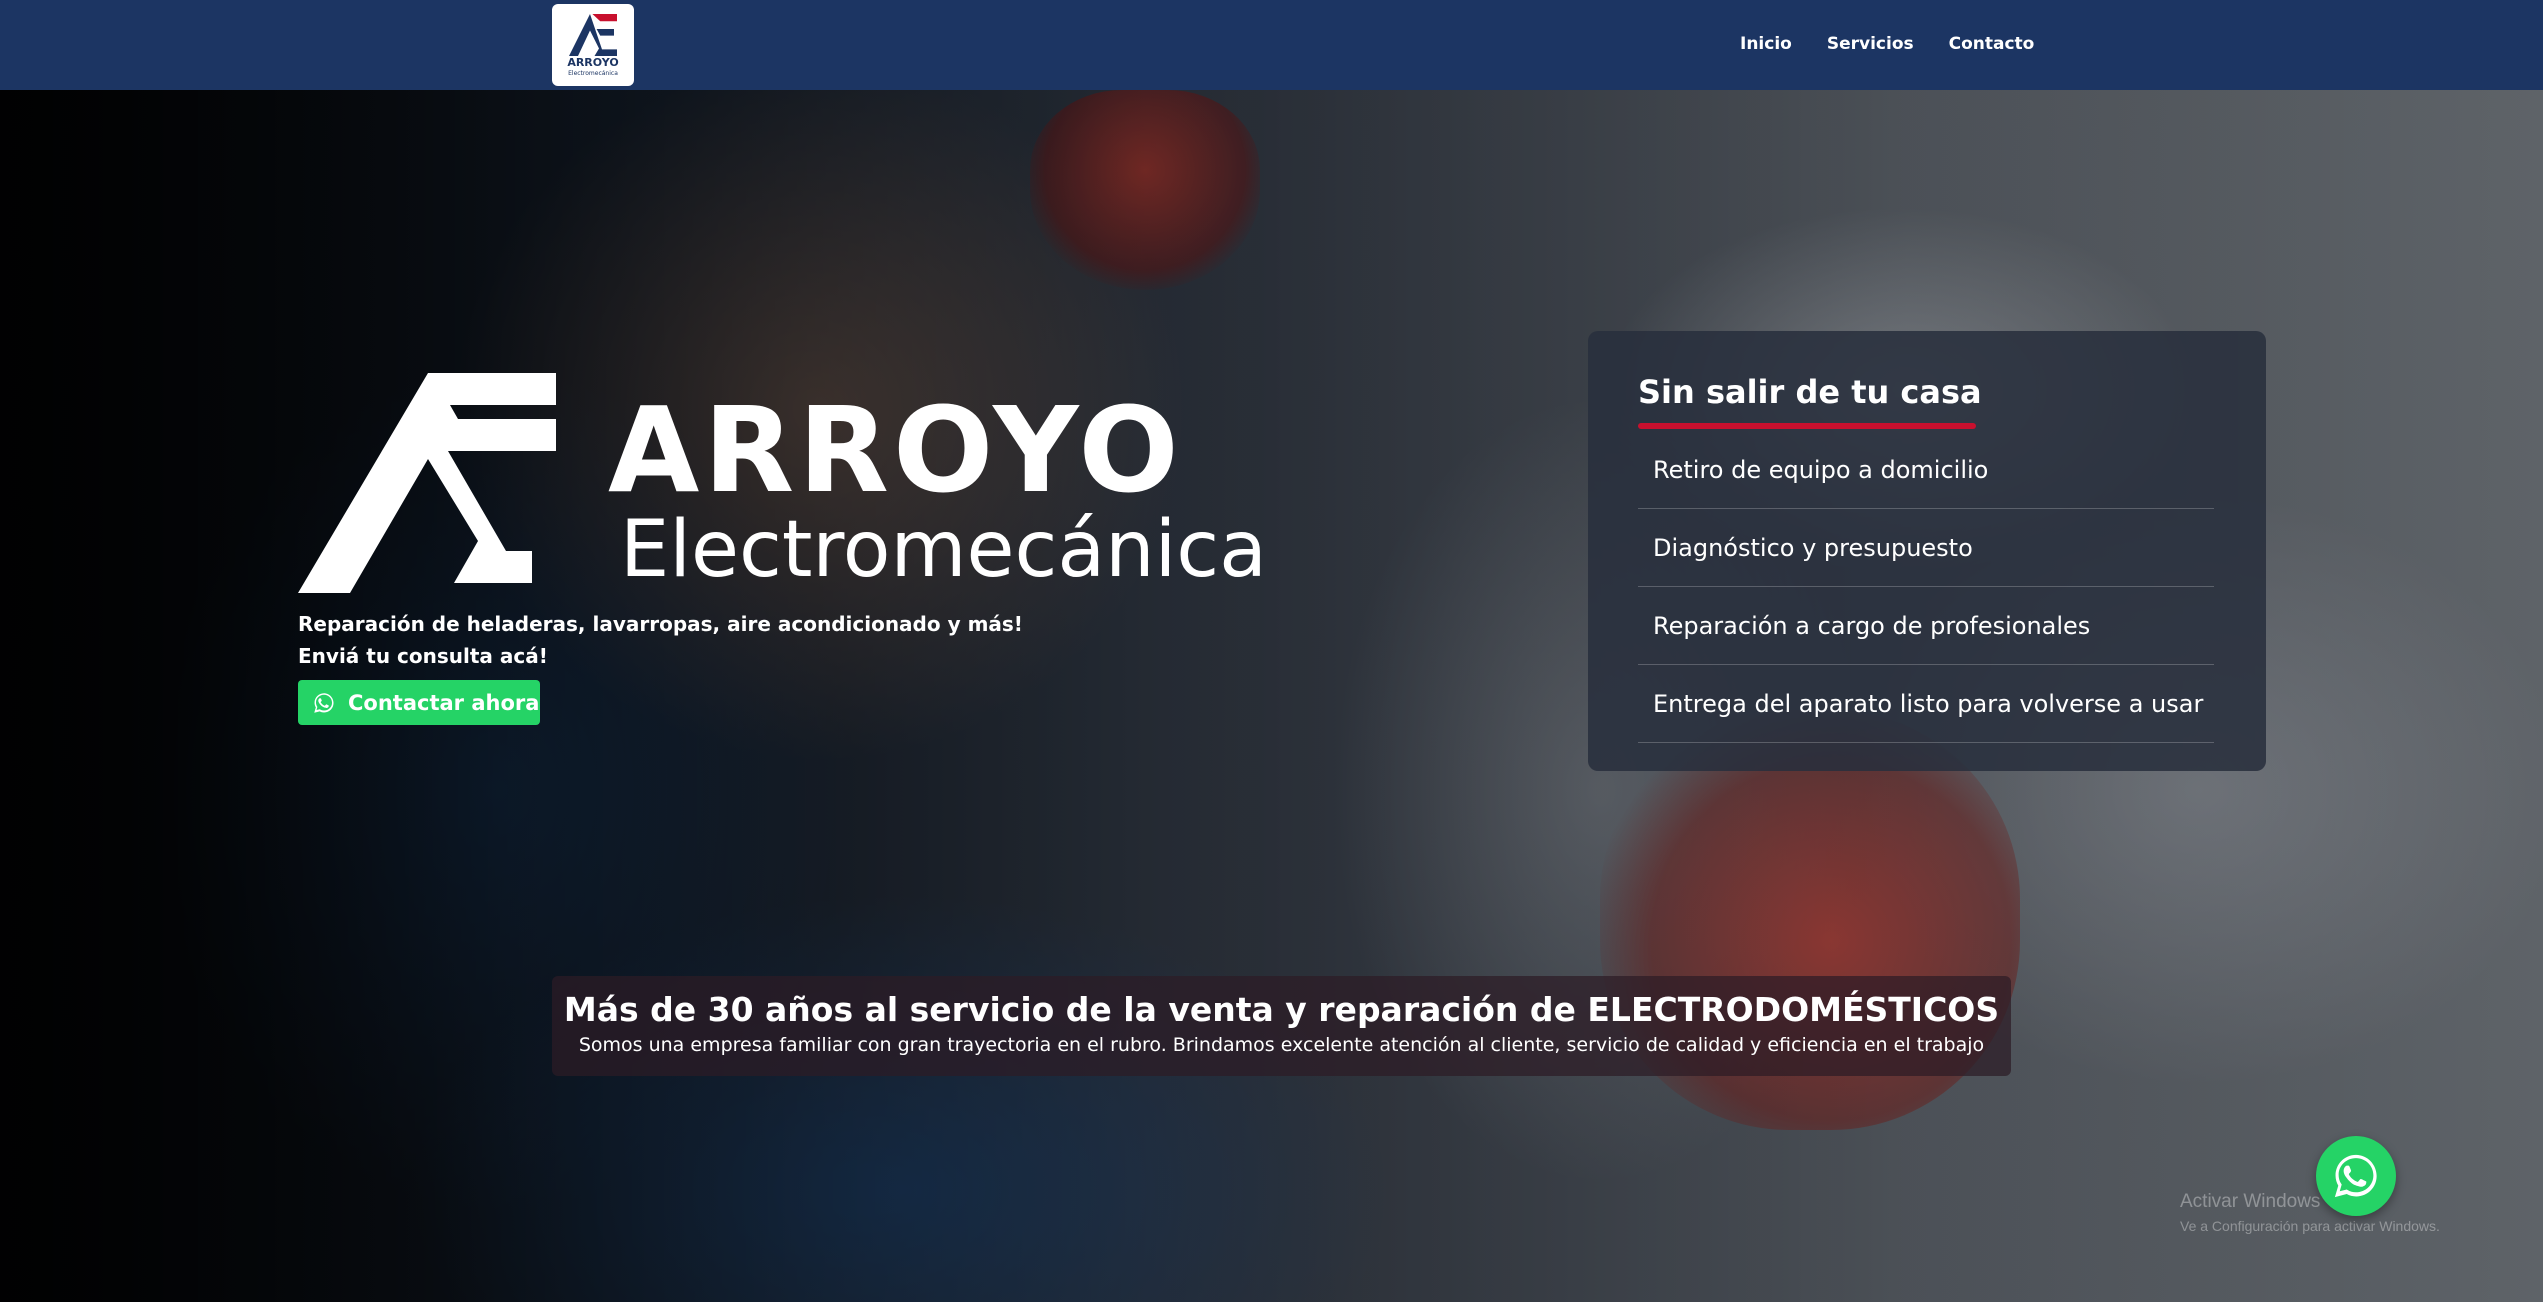  Describe the element at coordinates (1766, 44) in the screenshot. I see `nav-link-inicio: Inicio` at that location.